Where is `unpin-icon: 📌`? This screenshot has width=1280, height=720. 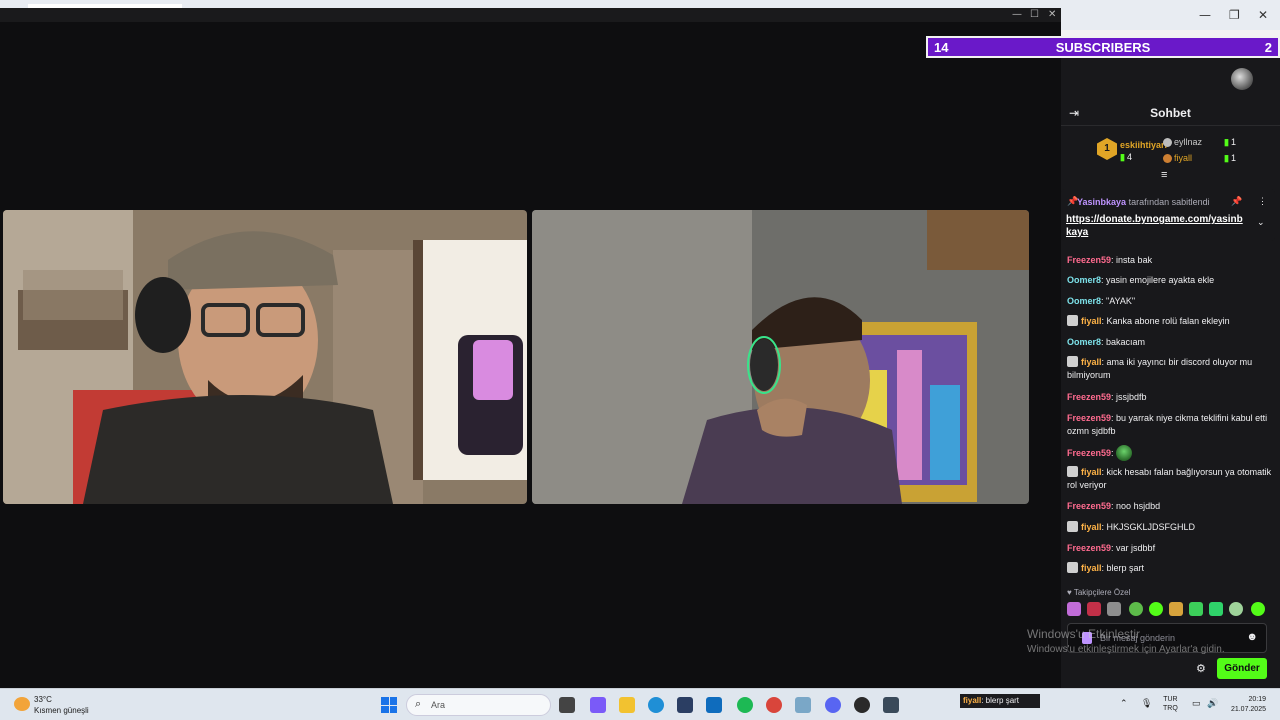
unpin-icon: 📌 is located at coordinates (1236, 201).